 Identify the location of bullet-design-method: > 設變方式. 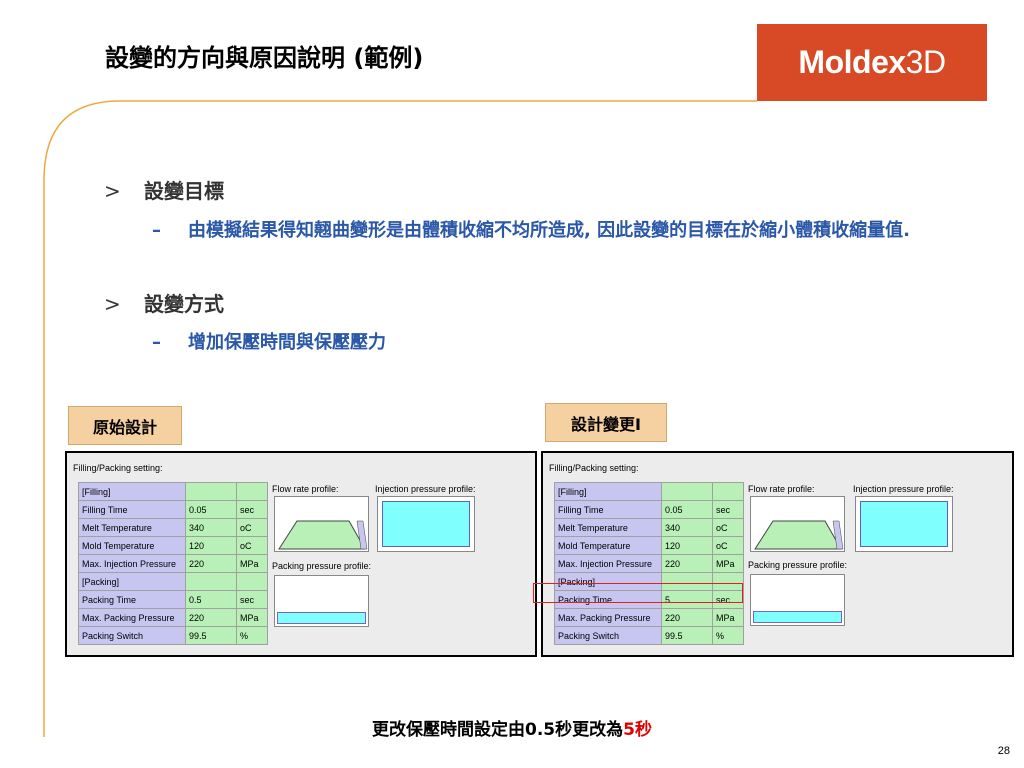
(164, 302).